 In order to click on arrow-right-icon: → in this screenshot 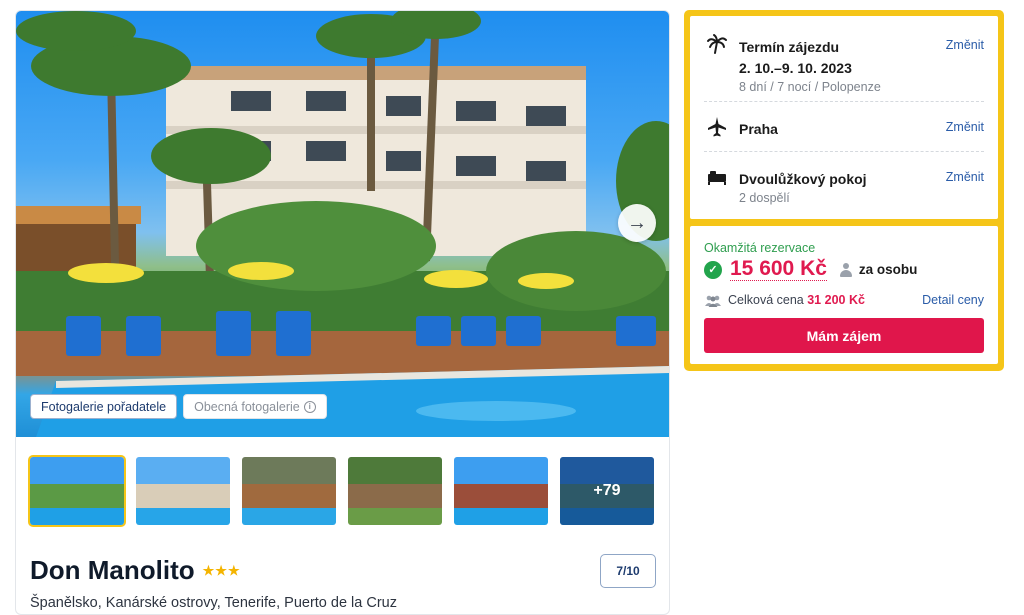, I will do `click(637, 222)`.